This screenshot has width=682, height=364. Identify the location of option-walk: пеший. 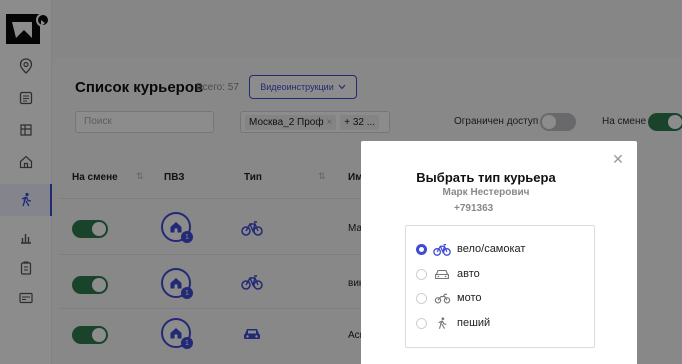
(453, 323).